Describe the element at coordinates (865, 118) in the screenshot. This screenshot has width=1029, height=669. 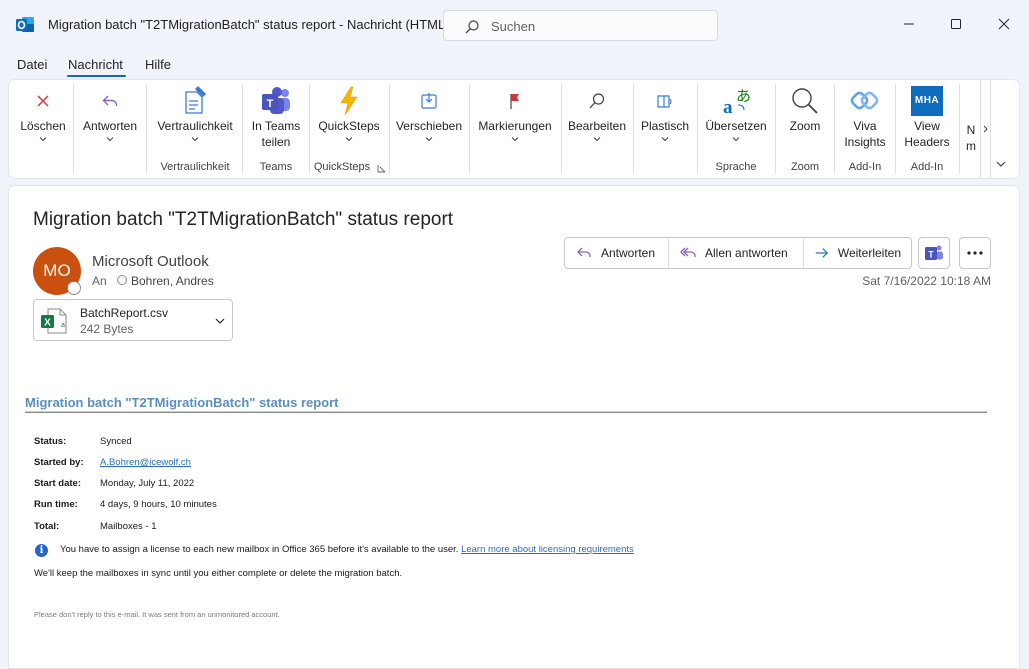
I see `viva-insights-button: Viva Insights` at that location.